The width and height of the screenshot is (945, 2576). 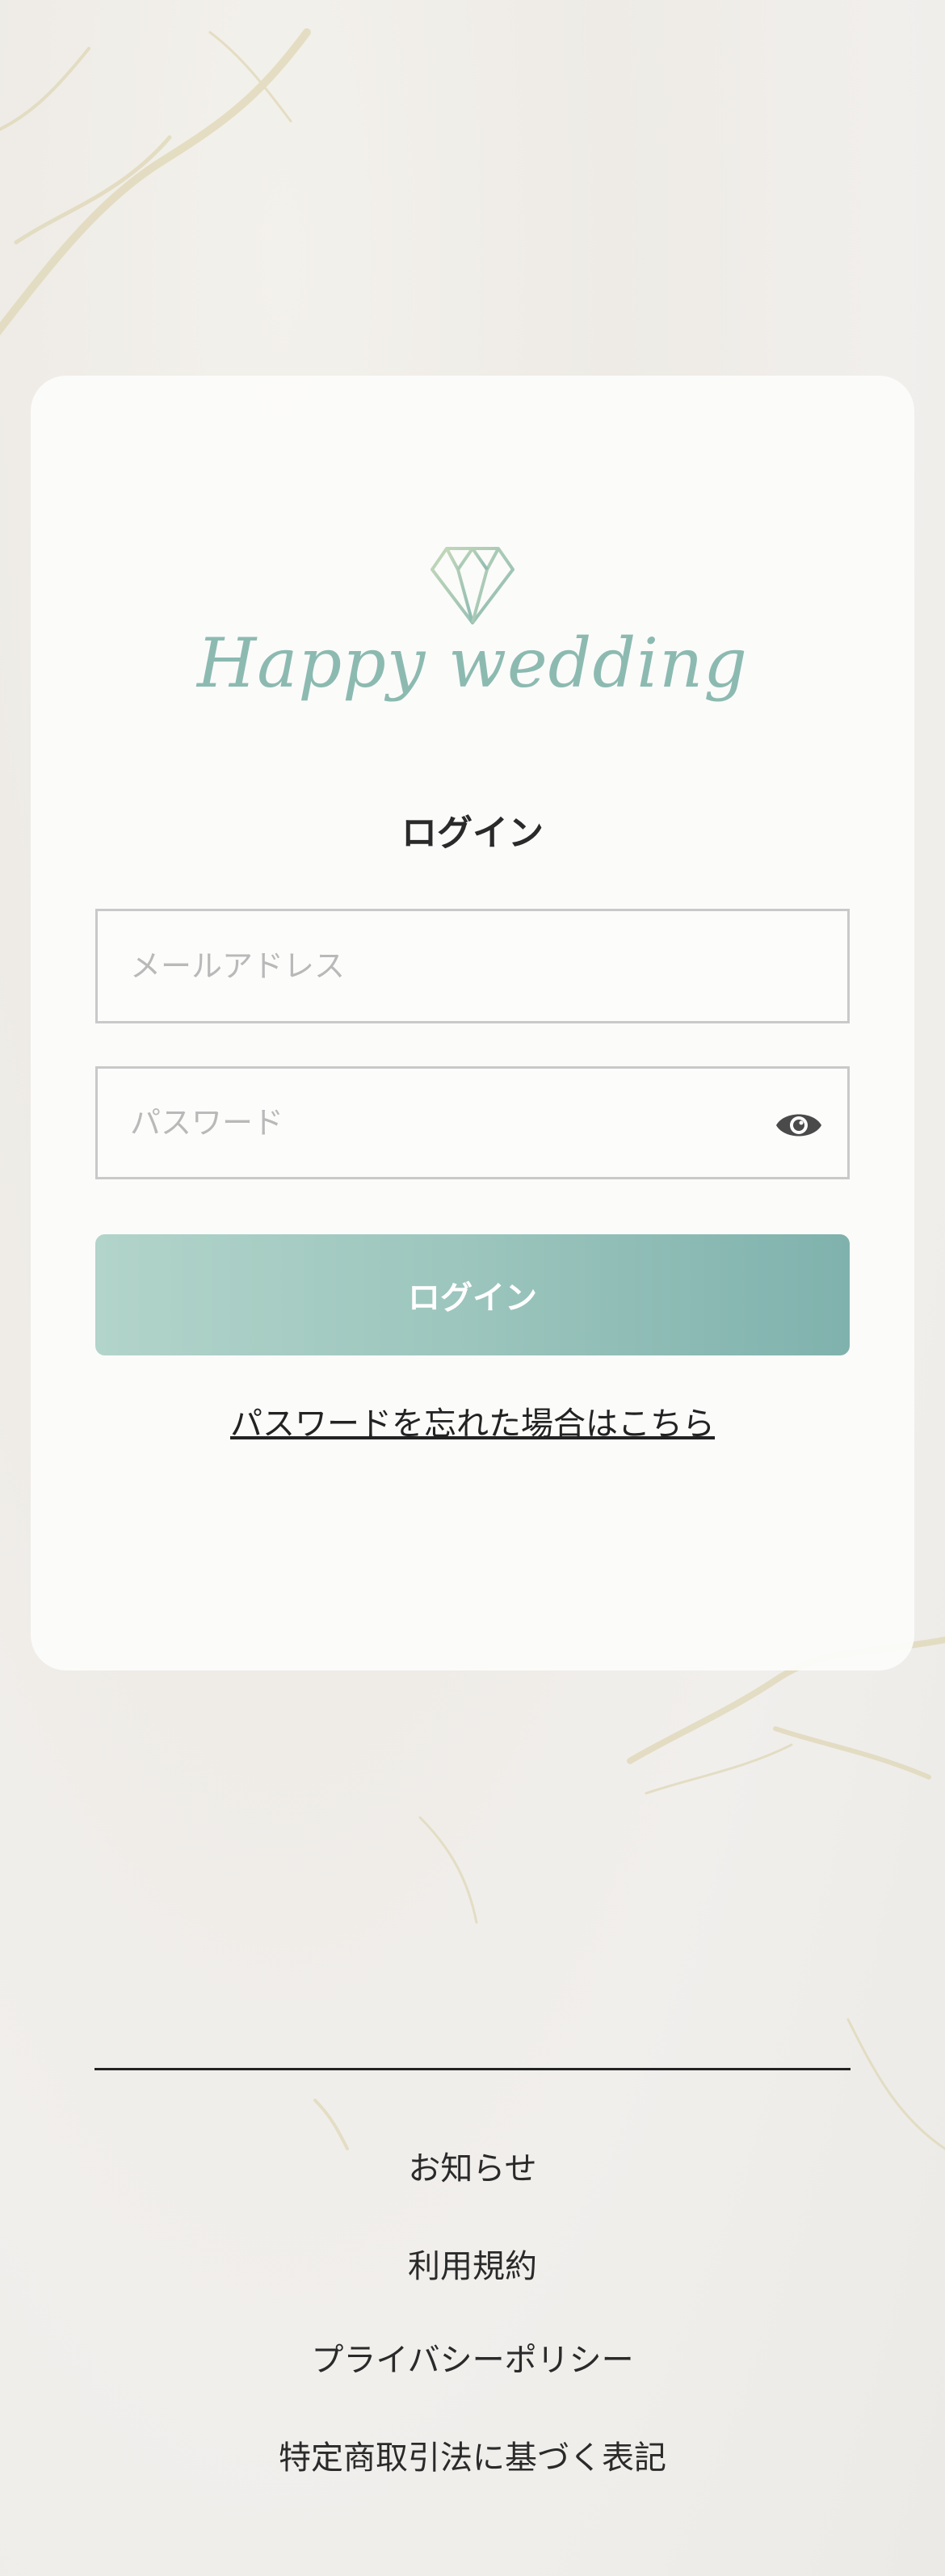 I want to click on password-input, so click(x=472, y=1123).